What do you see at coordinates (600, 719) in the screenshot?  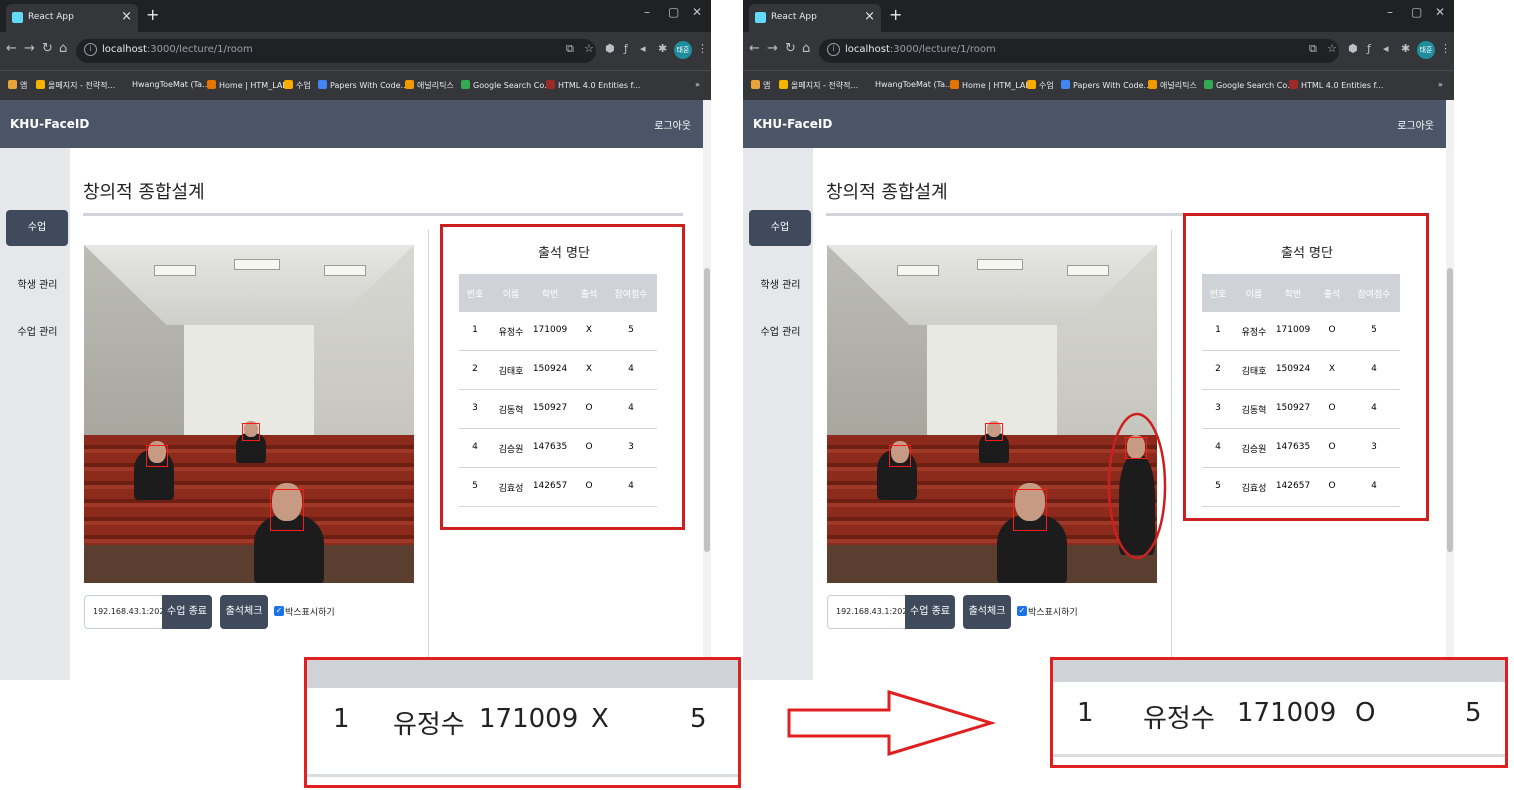 I see `zoom-attendance-cell: X` at bounding box center [600, 719].